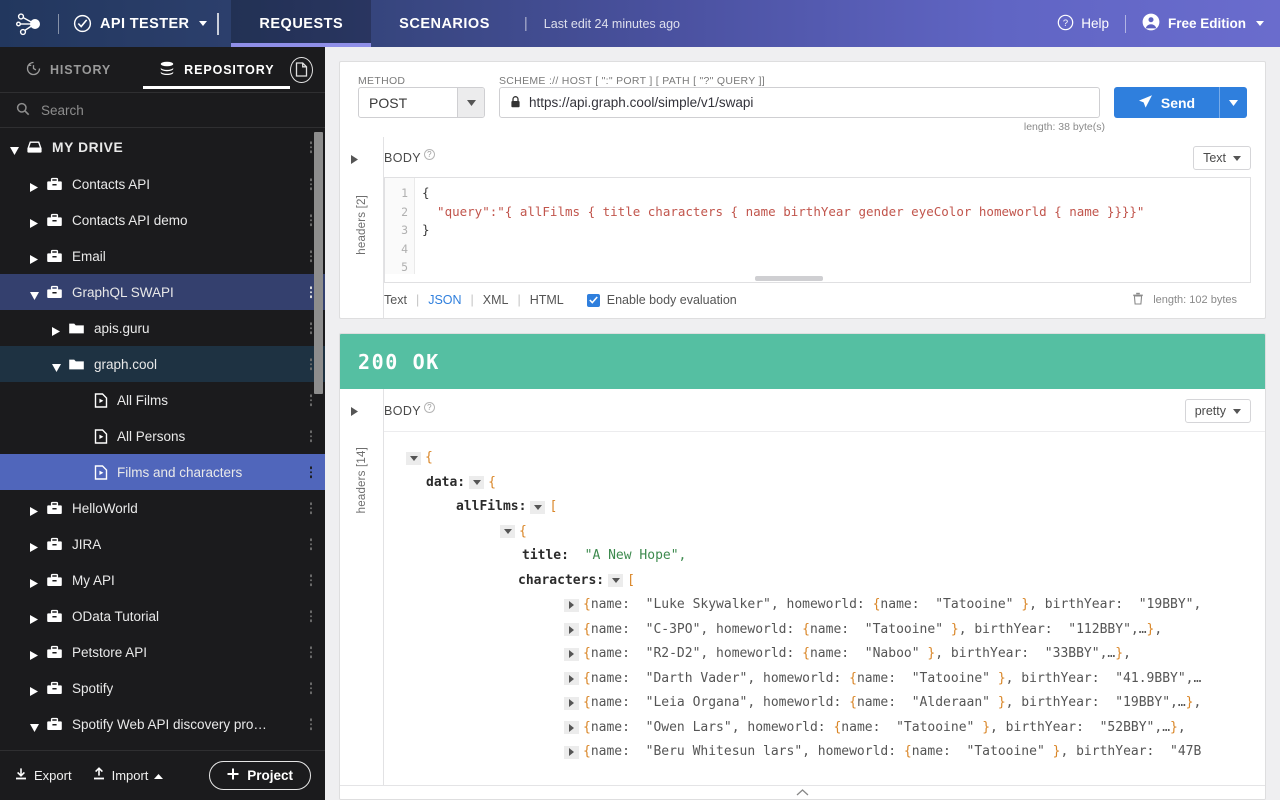 The height and width of the screenshot is (800, 1280). What do you see at coordinates (162, 400) in the screenshot?
I see `tree-item-all-films: All Films` at bounding box center [162, 400].